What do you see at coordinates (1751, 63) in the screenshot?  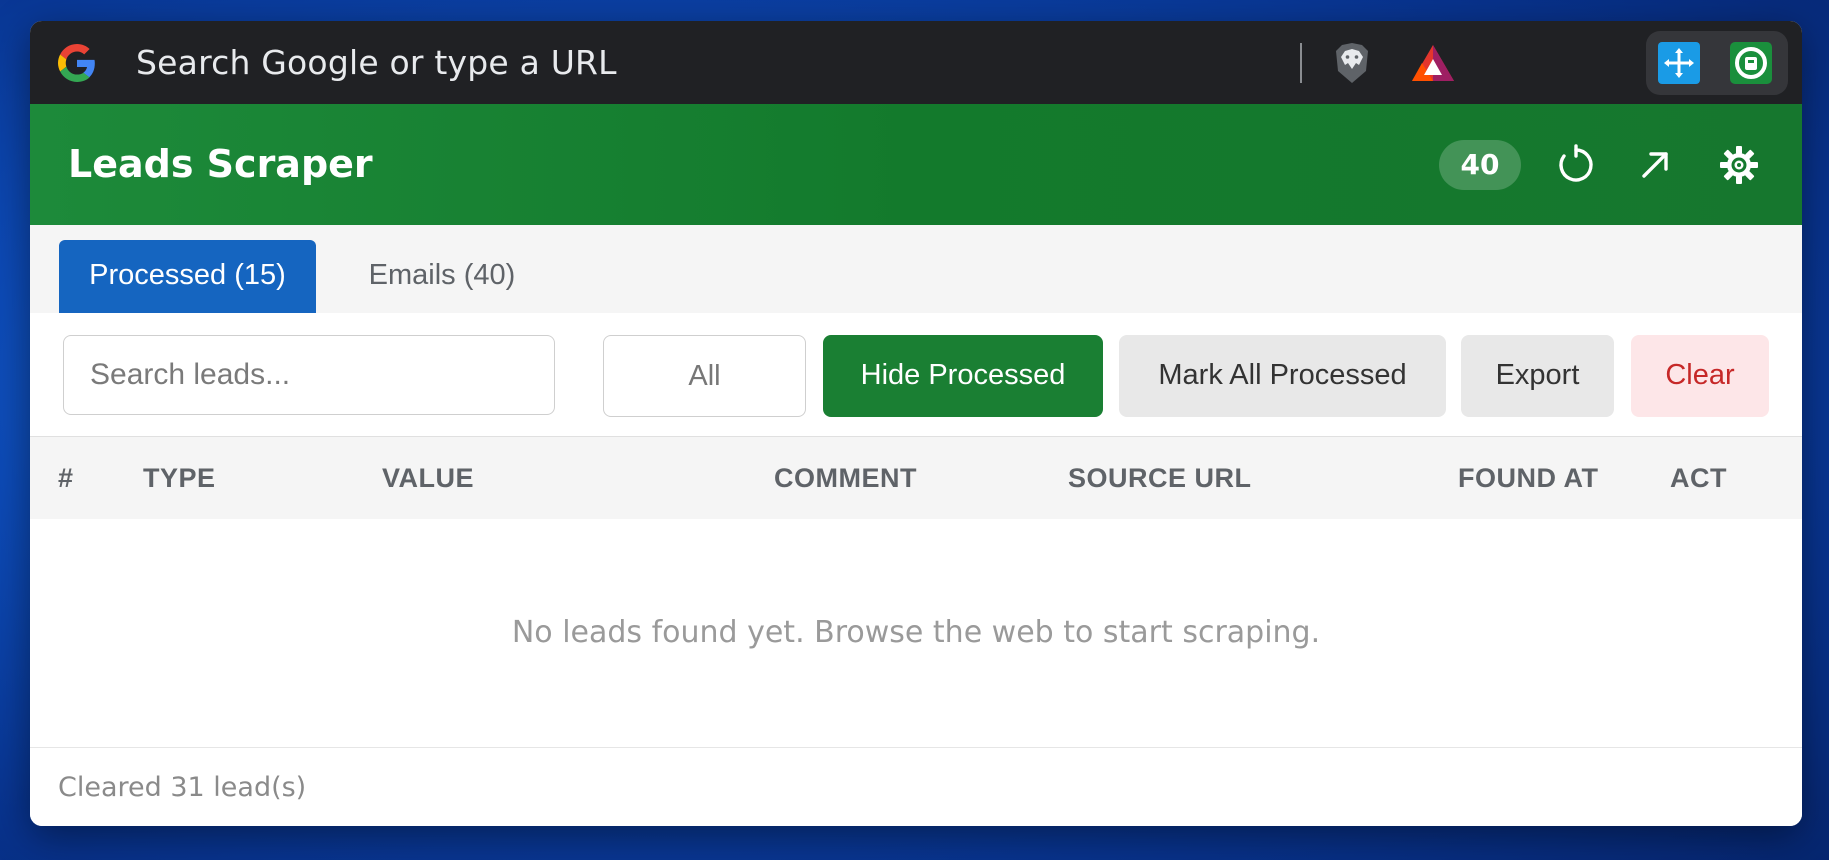 I see `scraper-extension-icon` at bounding box center [1751, 63].